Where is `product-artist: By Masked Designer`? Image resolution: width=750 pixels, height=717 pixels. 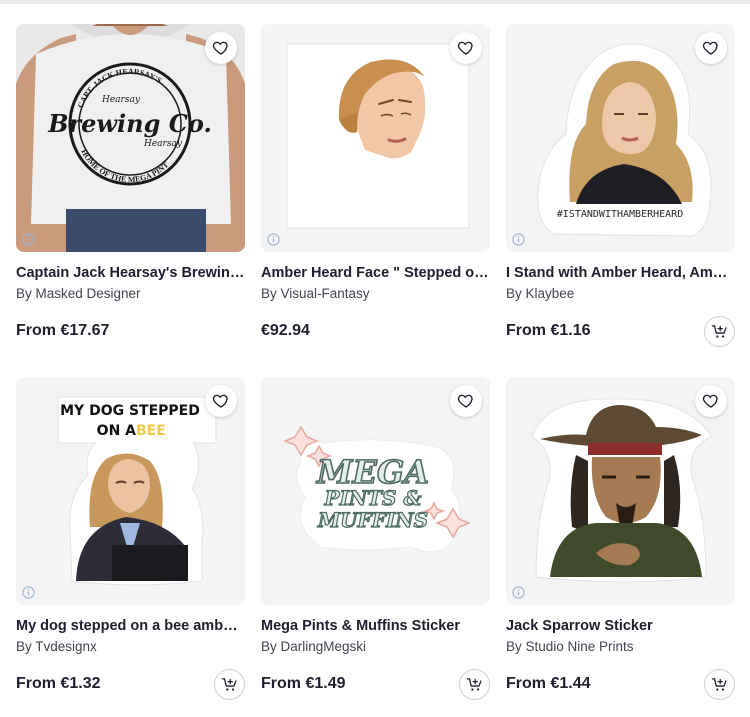 product-artist: By Masked Designer is located at coordinates (78, 293).